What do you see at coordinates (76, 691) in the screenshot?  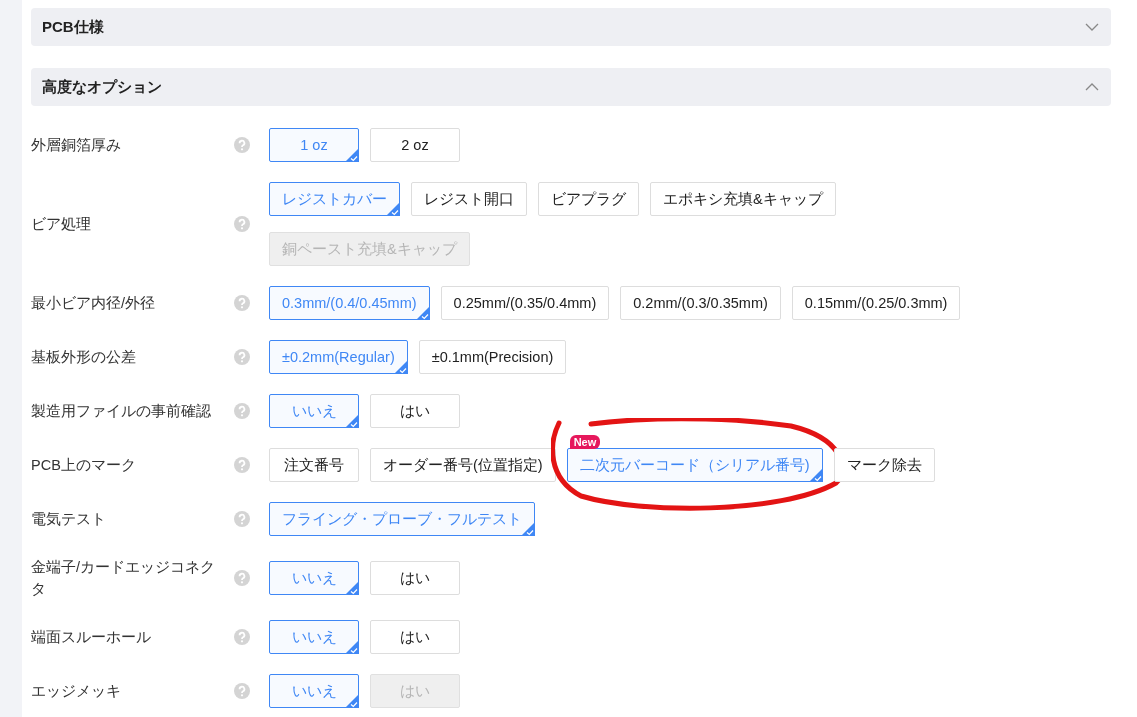 I see `option-label: エッジメッキ` at bounding box center [76, 691].